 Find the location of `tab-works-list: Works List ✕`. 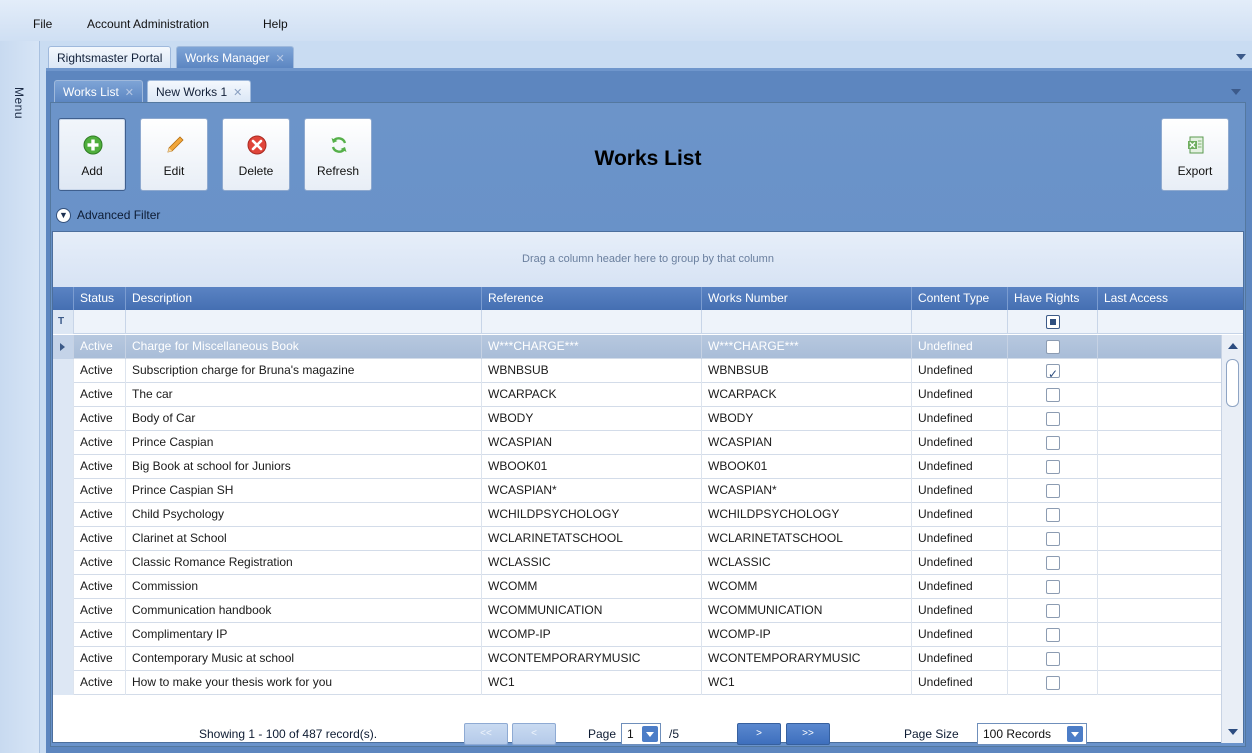

tab-works-list: Works List ✕ is located at coordinates (99, 91).